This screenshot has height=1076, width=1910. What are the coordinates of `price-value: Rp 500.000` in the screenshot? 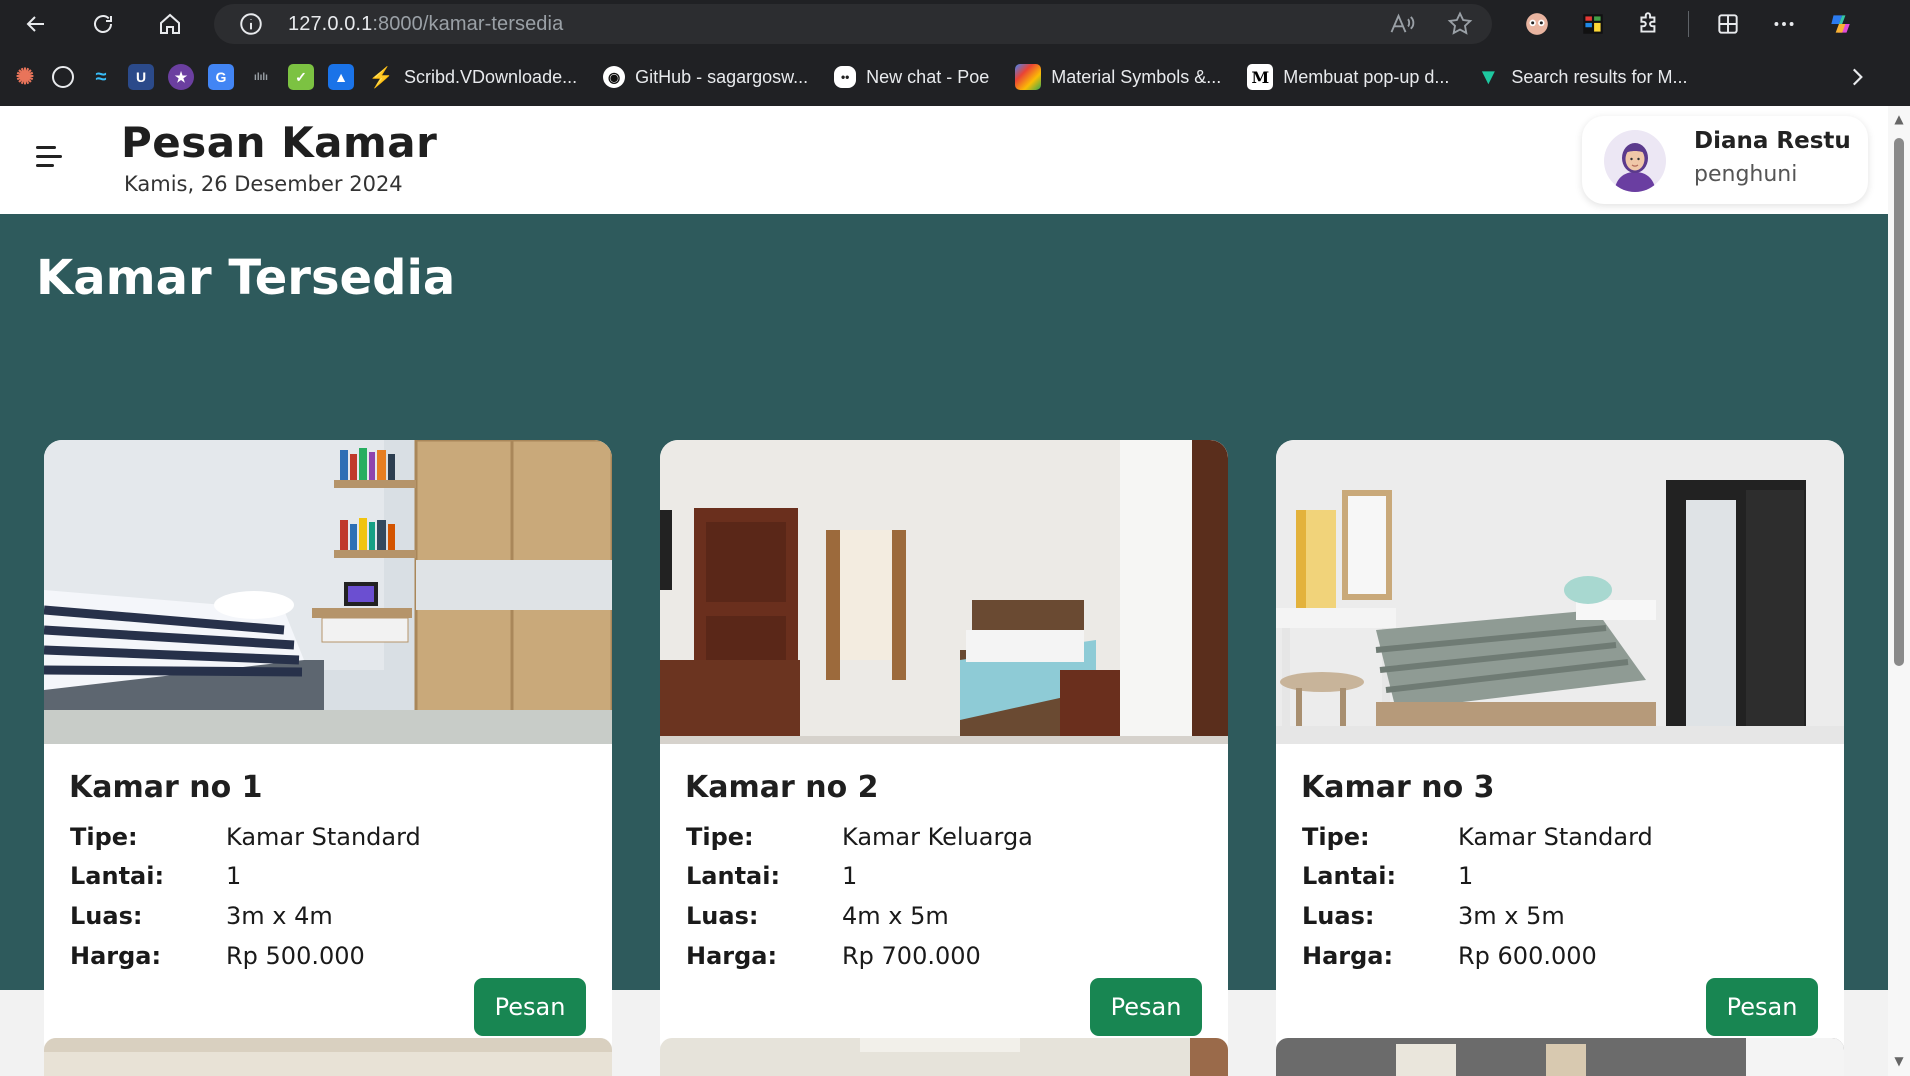 It's located at (295, 956).